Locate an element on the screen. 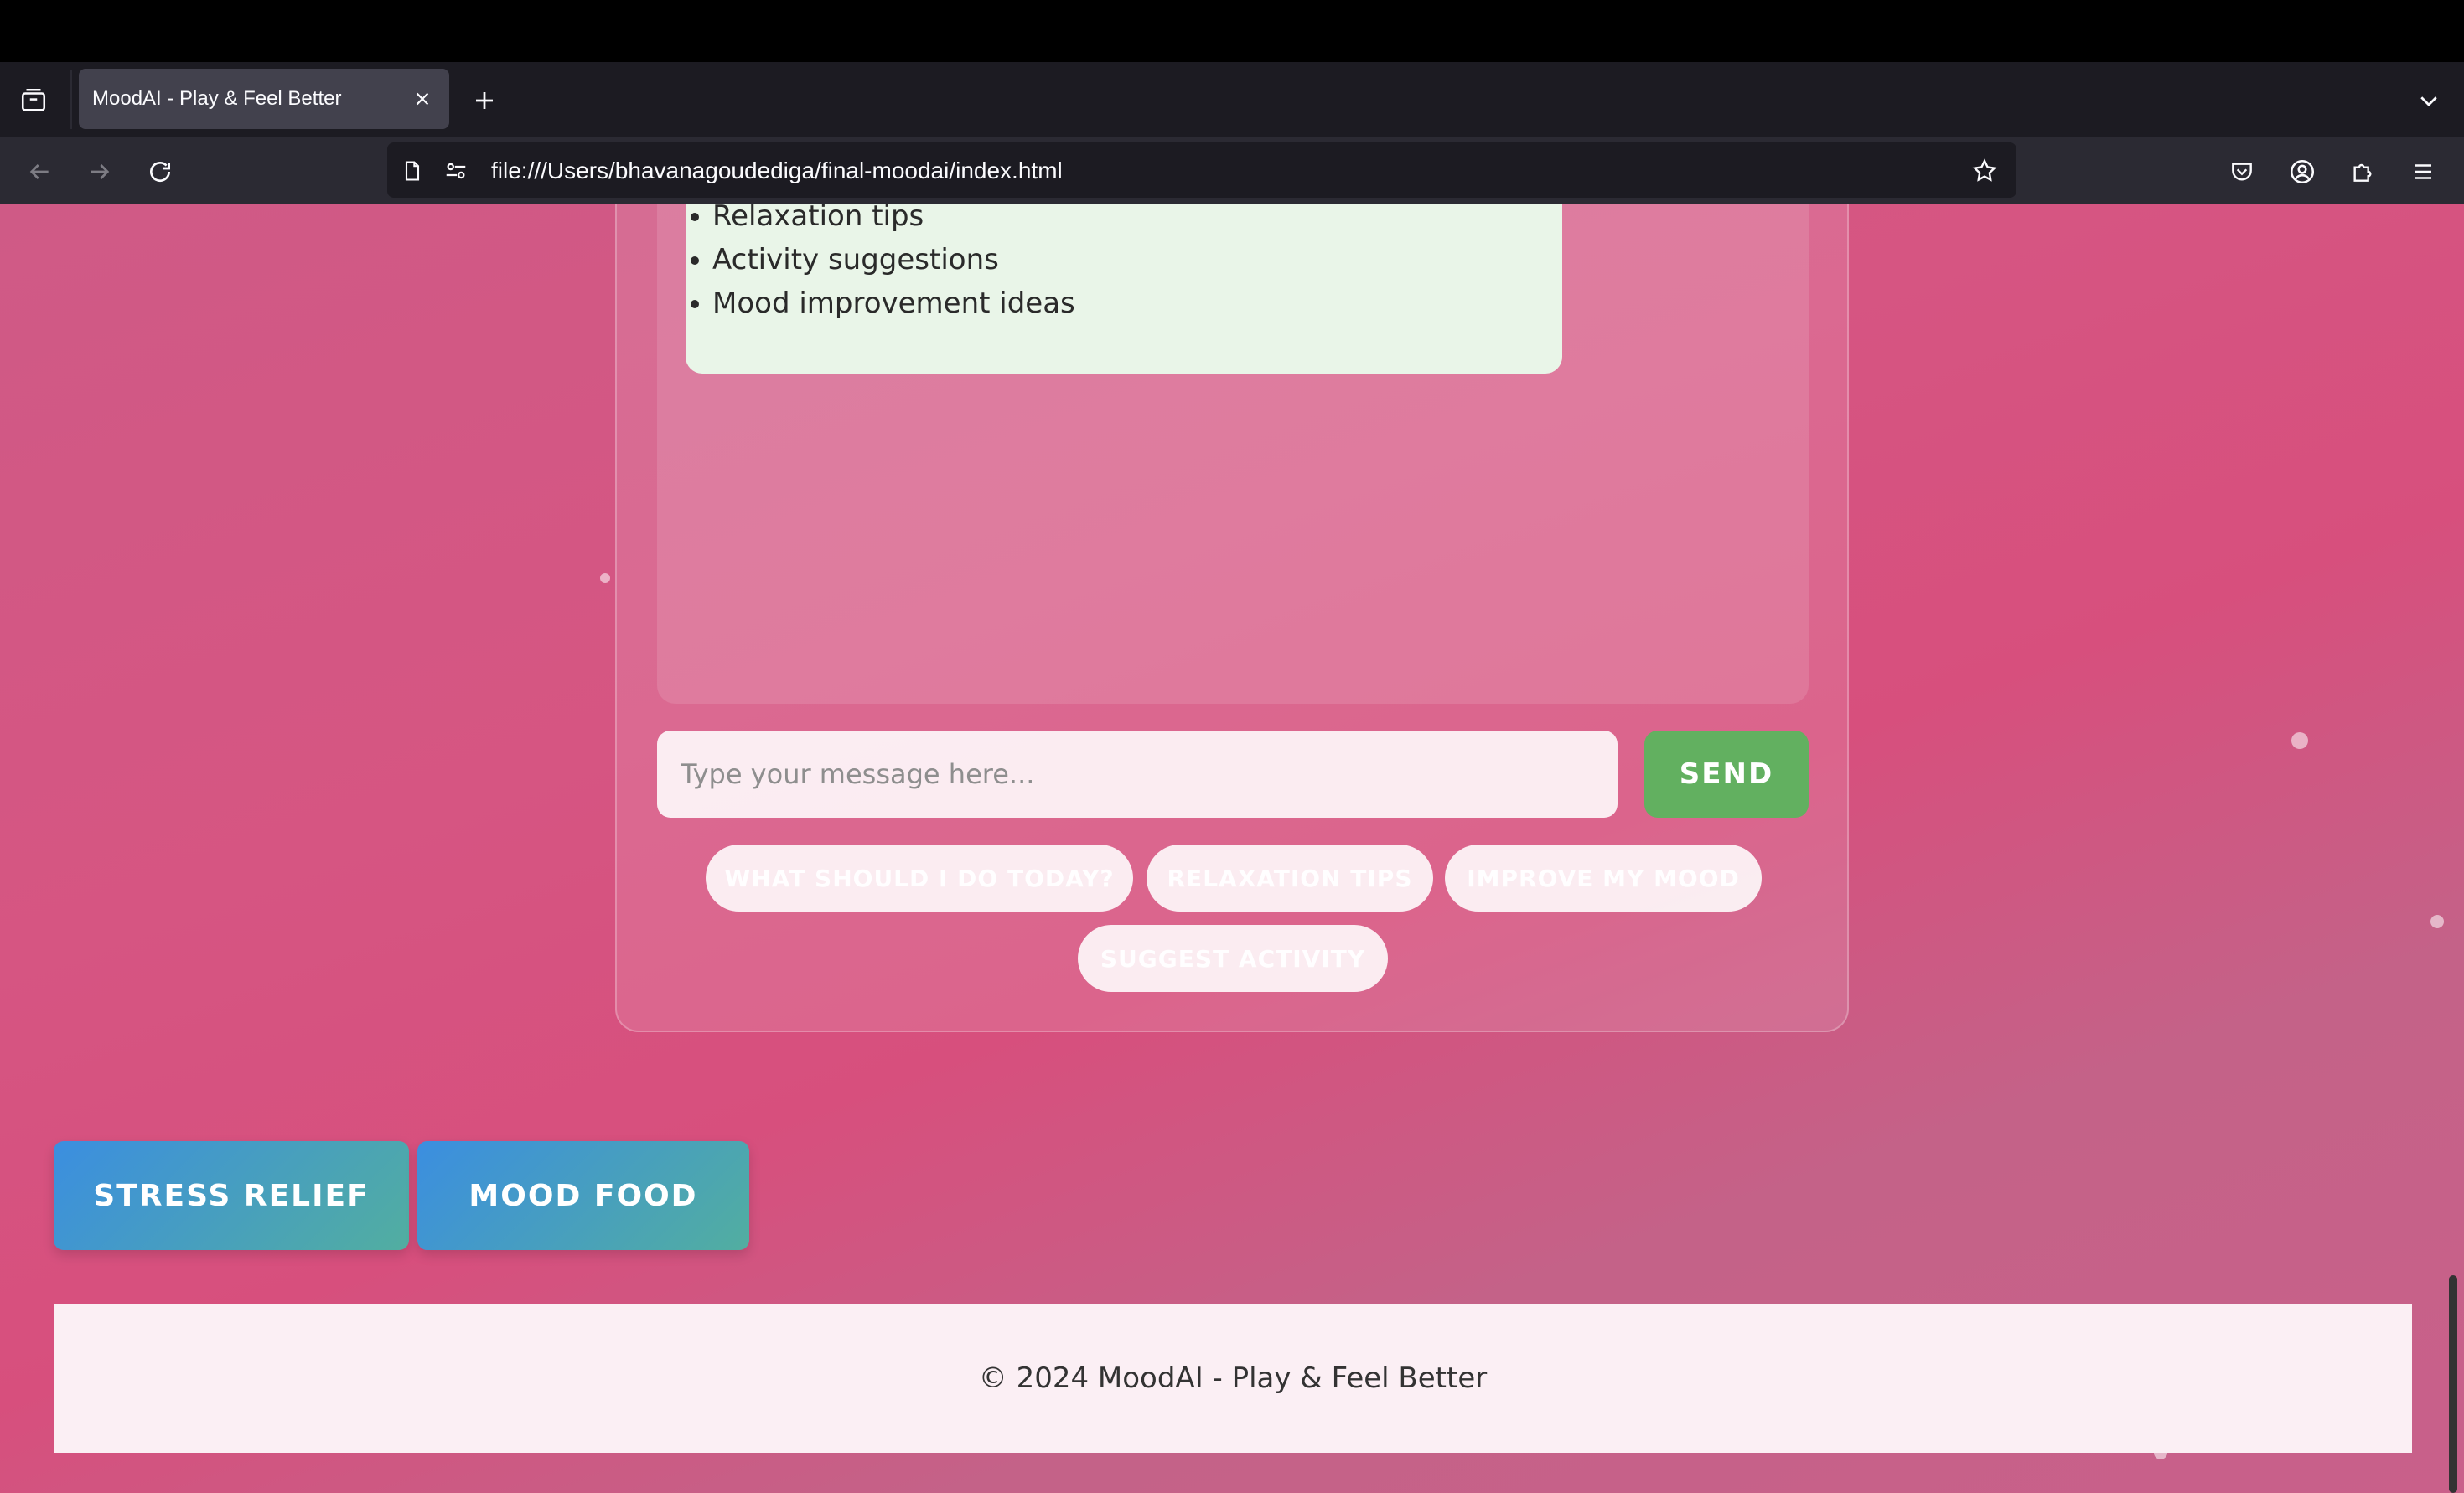  new-tab-button is located at coordinates (484, 100).